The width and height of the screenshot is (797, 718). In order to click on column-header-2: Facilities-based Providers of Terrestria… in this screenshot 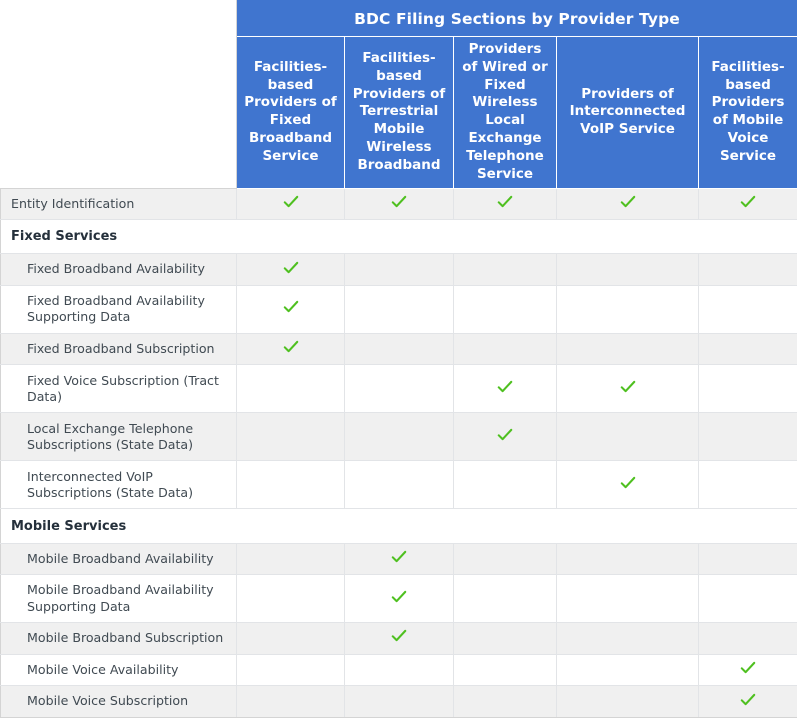, I will do `click(399, 112)`.